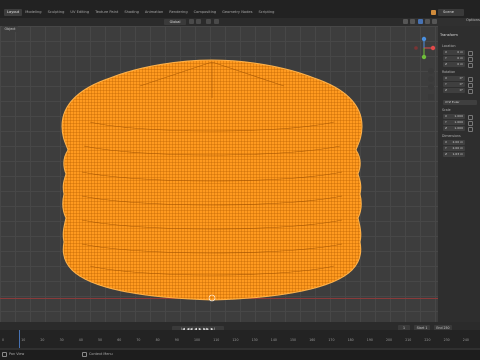 The image size is (480, 360). Describe the element at coordinates (454, 52) in the screenshot. I see `location-x-field: X0 m` at that location.